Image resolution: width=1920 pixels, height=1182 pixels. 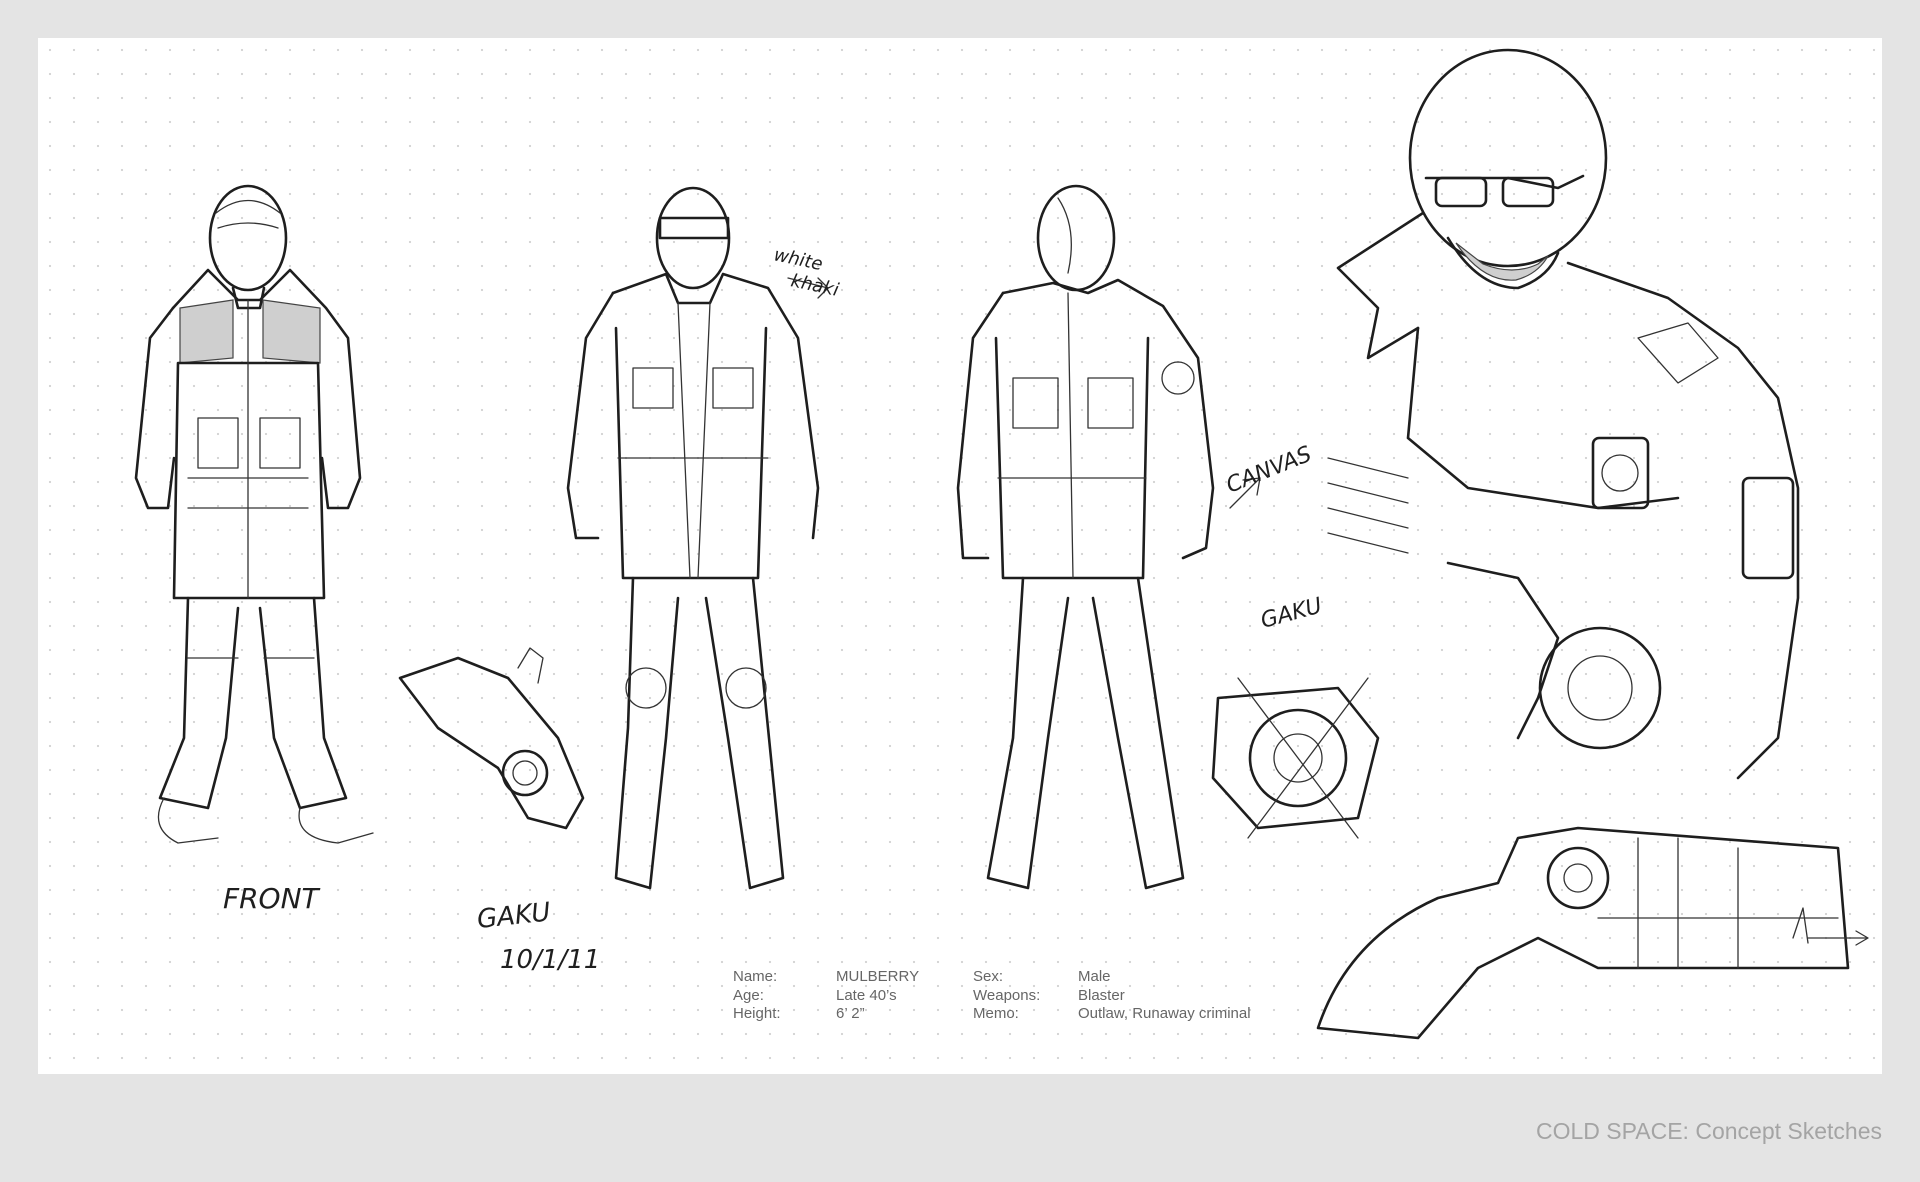 I want to click on sex-label: Sex:, so click(x=988, y=976).